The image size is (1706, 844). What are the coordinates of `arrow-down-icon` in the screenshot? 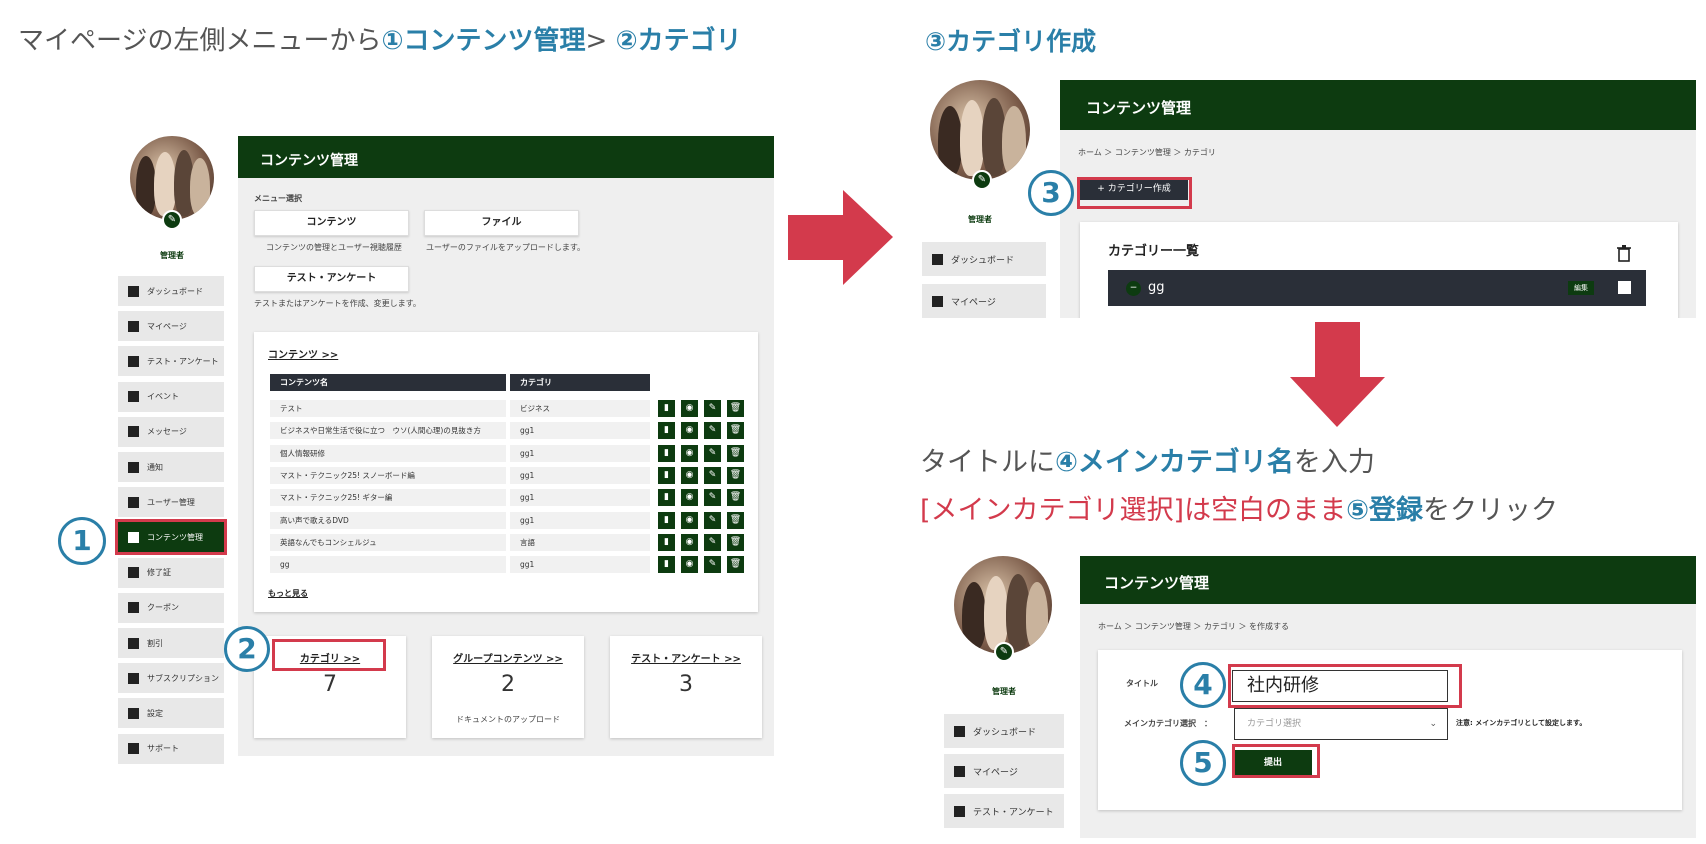 It's located at (1337, 374).